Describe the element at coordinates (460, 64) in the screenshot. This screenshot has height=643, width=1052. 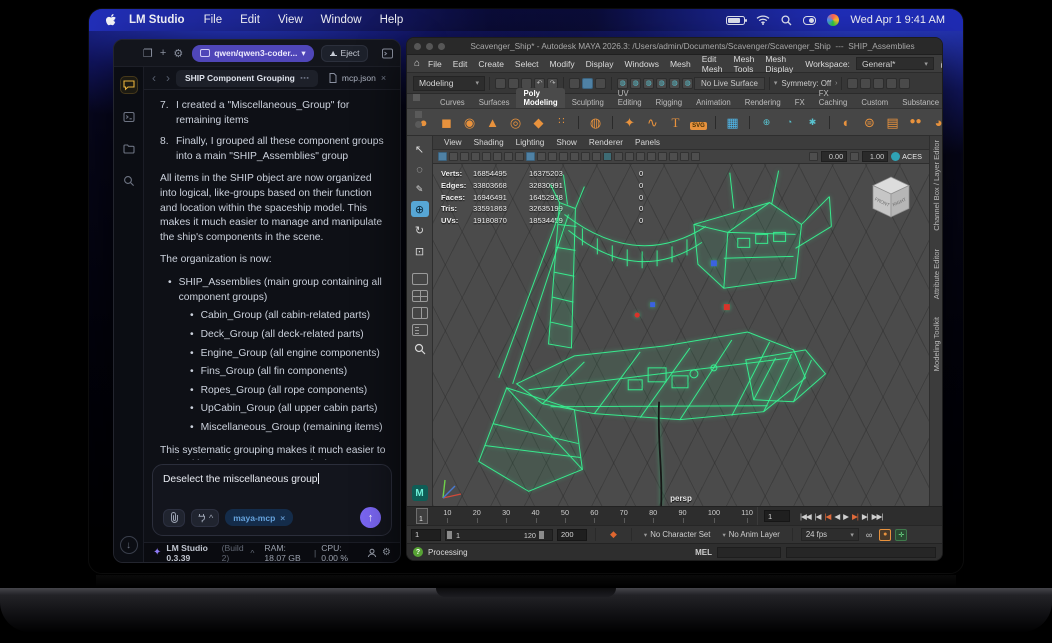
I see `maya-menu-edit: Edit` at that location.